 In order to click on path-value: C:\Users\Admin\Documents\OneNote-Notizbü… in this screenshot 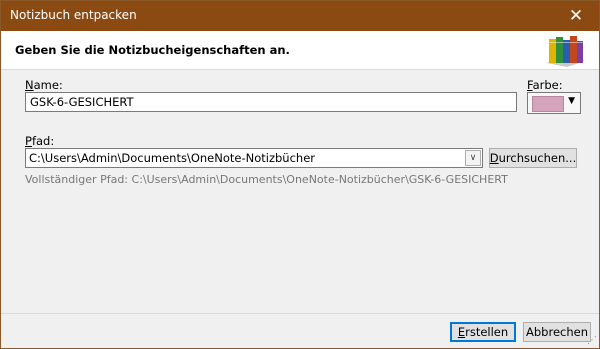, I will do `click(172, 158)`.